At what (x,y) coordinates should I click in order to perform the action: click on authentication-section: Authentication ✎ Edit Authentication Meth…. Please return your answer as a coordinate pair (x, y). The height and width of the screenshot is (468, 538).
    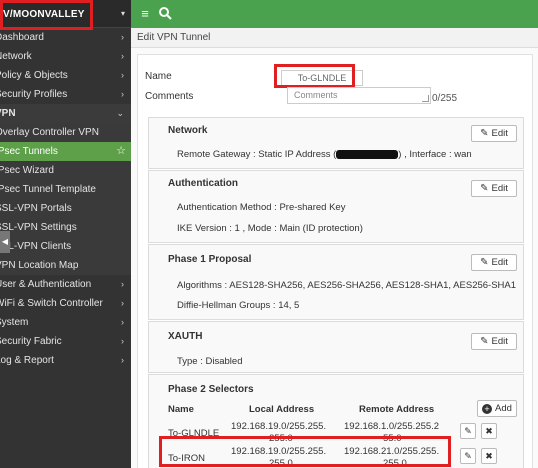
    Looking at the image, I should click on (336, 206).